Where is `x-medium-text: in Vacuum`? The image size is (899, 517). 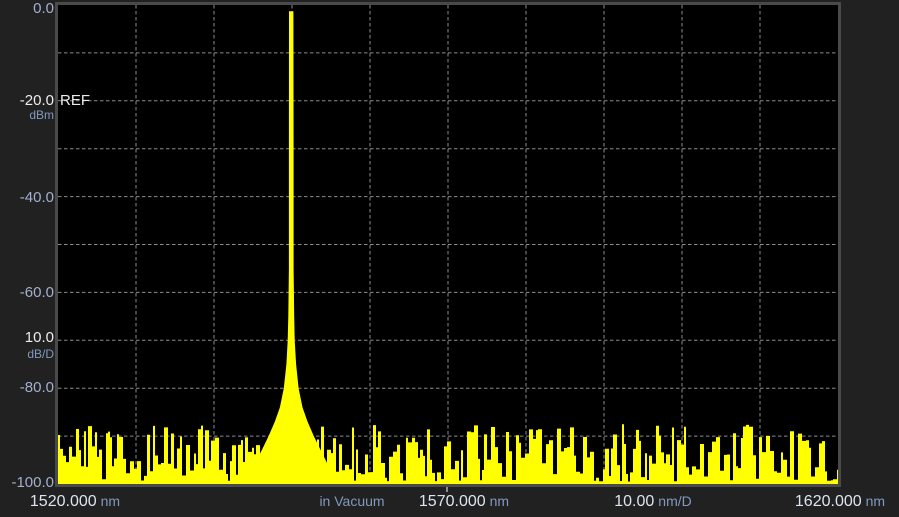 x-medium-text: in Vacuum is located at coordinates (352, 501).